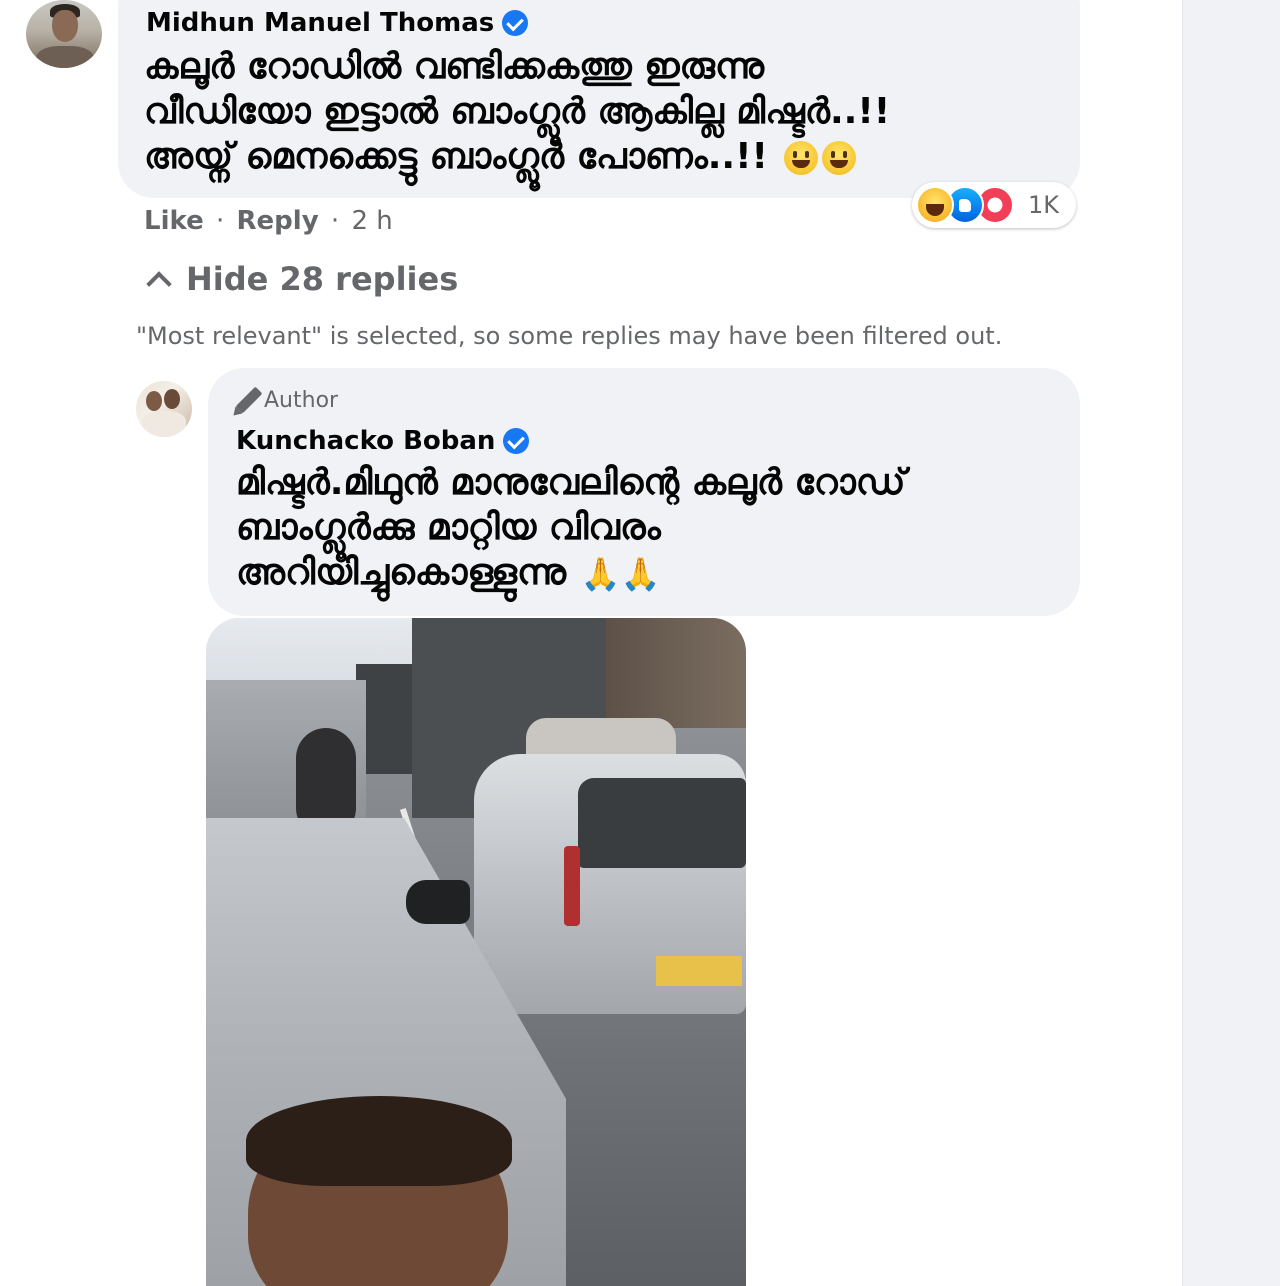 The width and height of the screenshot is (1280, 1286). I want to click on reply-line: അറിയിച്ചുകൊള്ളുന്നു, so click(401, 572).